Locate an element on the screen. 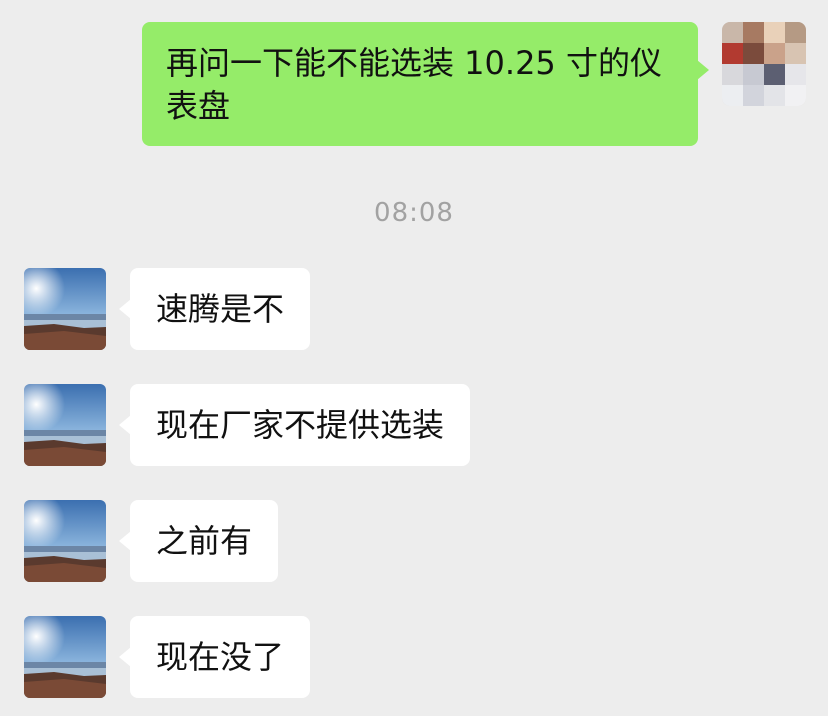  incoming-message-row: 现在厂家不提供选装 is located at coordinates (259, 426).